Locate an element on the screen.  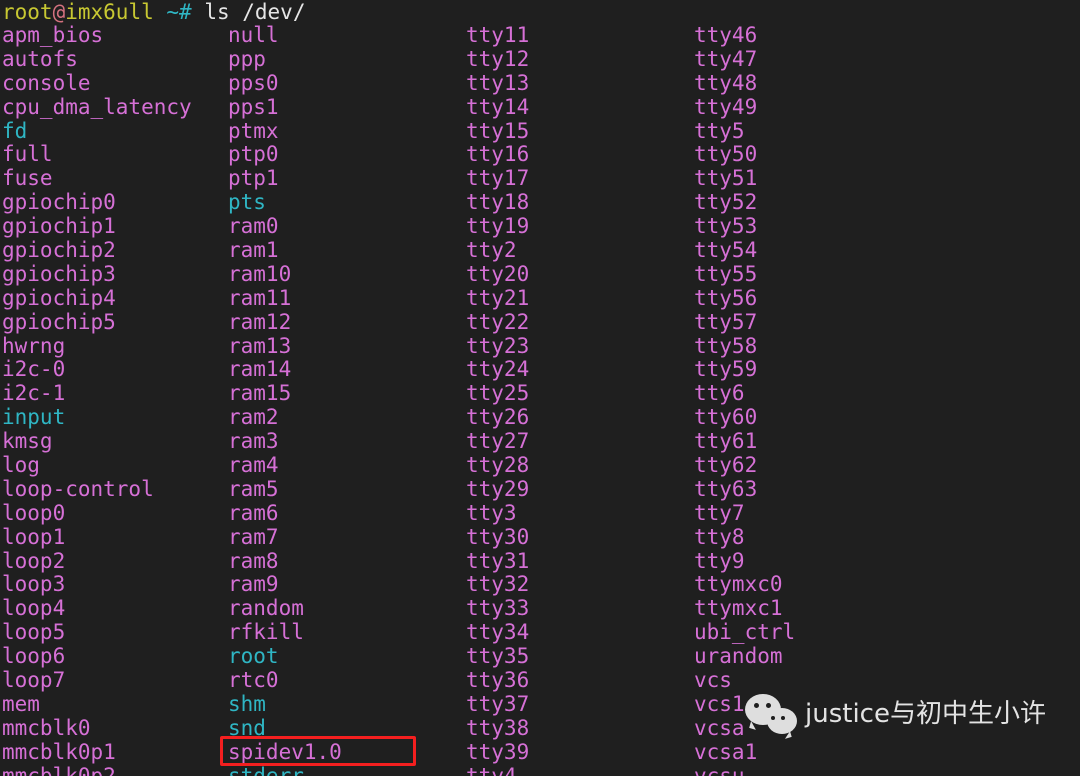
device-entry: tty21 is located at coordinates (498, 297).